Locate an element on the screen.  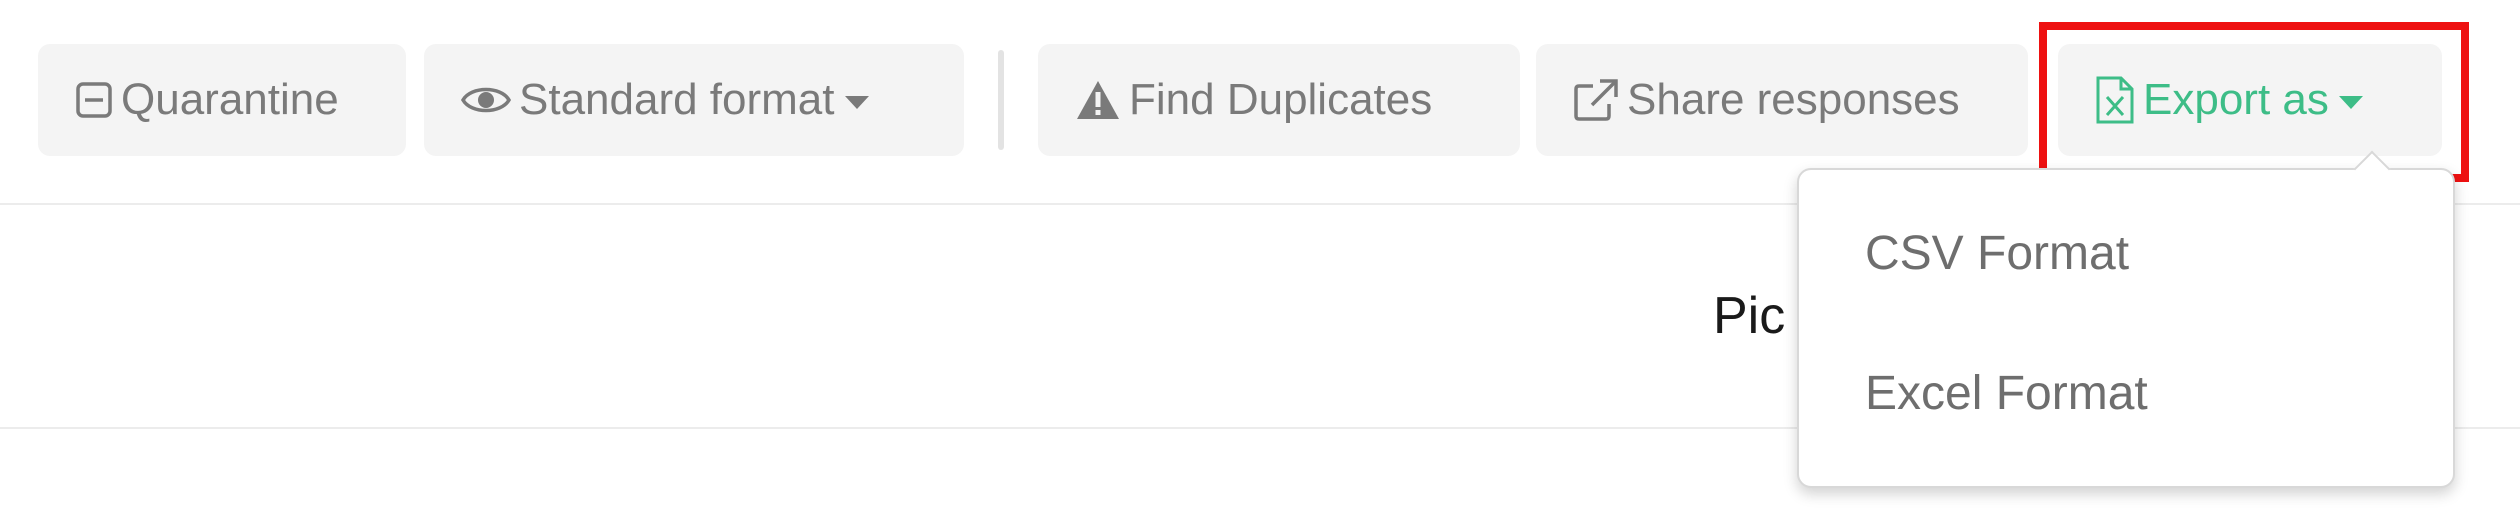
partial-text: Pic is located at coordinates (1749, 316).